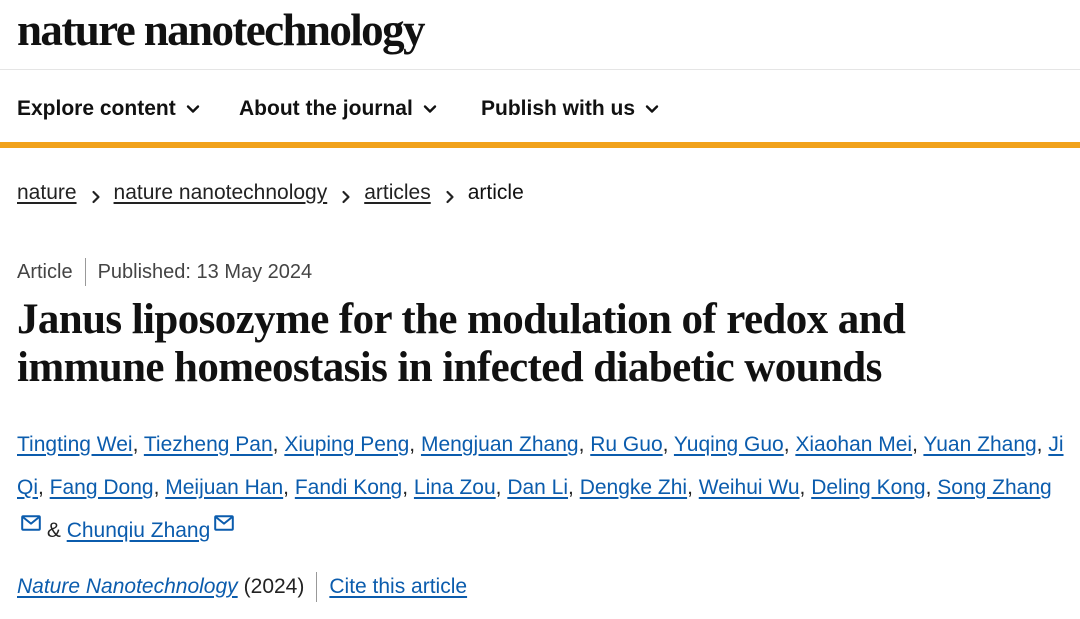 The width and height of the screenshot is (1080, 619). I want to click on author-link: Fandi Kong, so click(348, 487).